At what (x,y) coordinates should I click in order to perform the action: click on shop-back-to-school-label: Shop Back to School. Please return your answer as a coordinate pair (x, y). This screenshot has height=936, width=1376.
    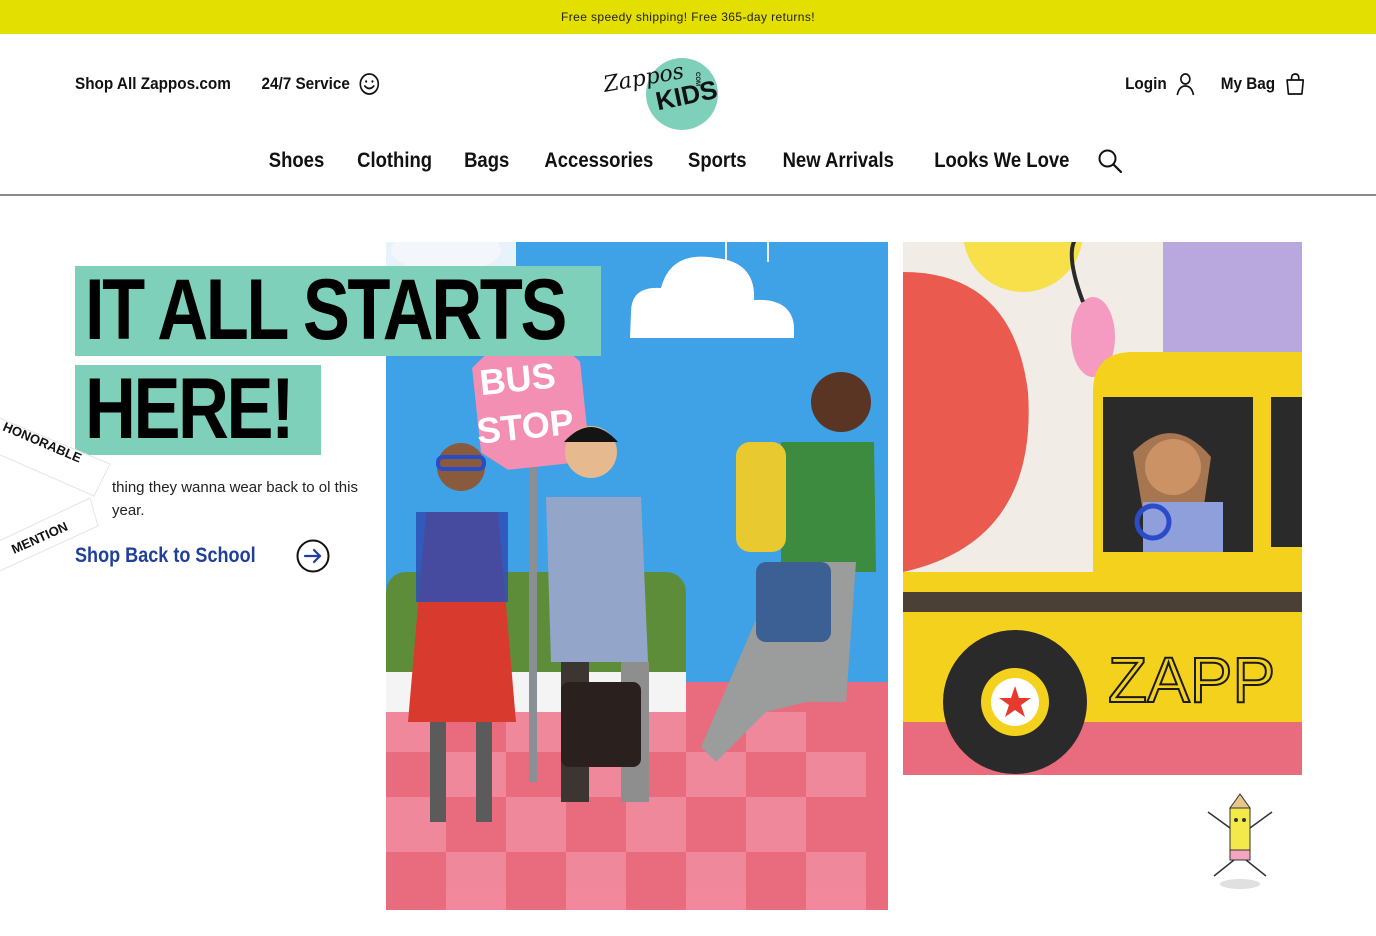
    Looking at the image, I should click on (165, 555).